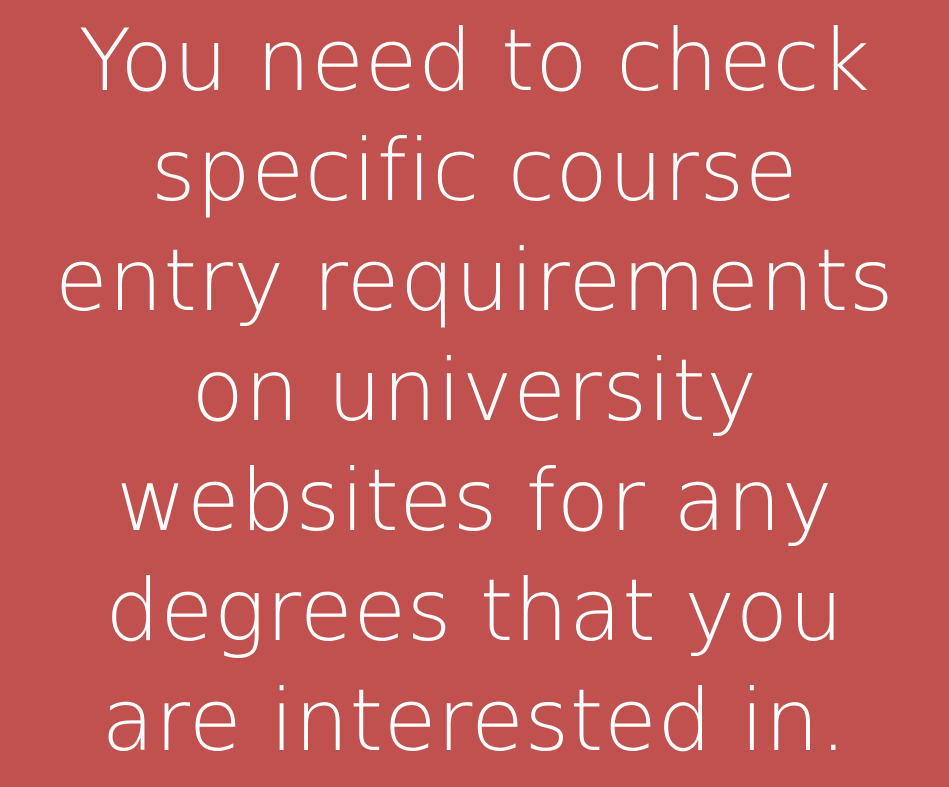  I want to click on message-line: You need to check, so click(474, 61).